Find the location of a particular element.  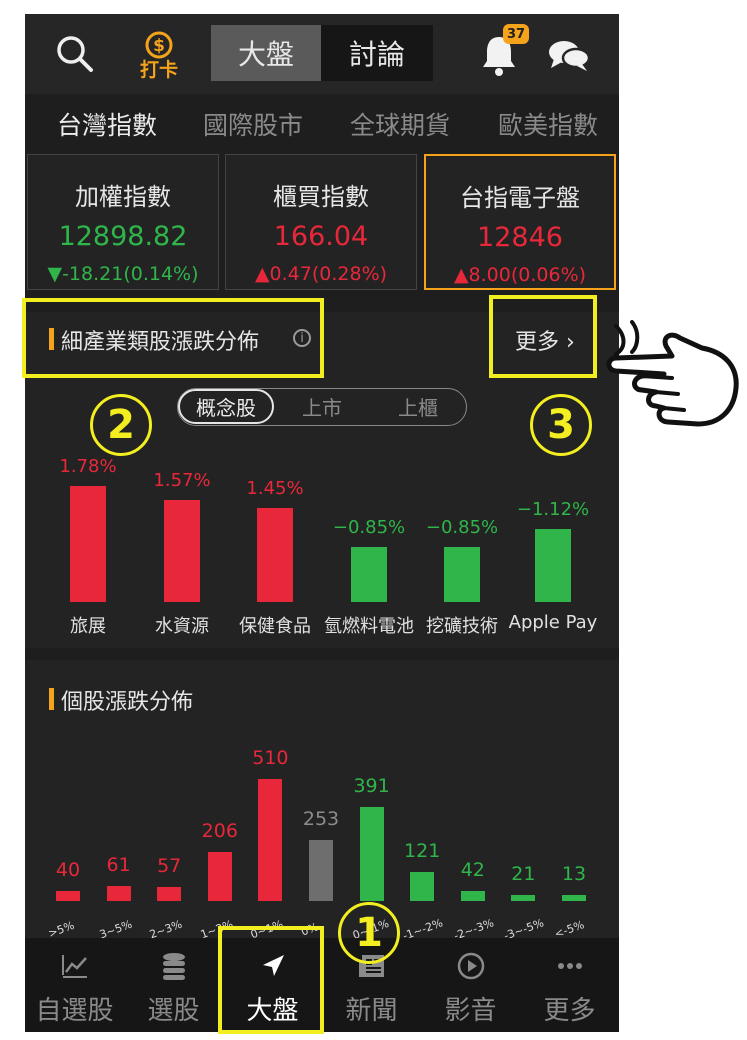

index-card-electronics-futures: 台指電子盤 12846 ▲8.00(0.06%) is located at coordinates (520, 222).